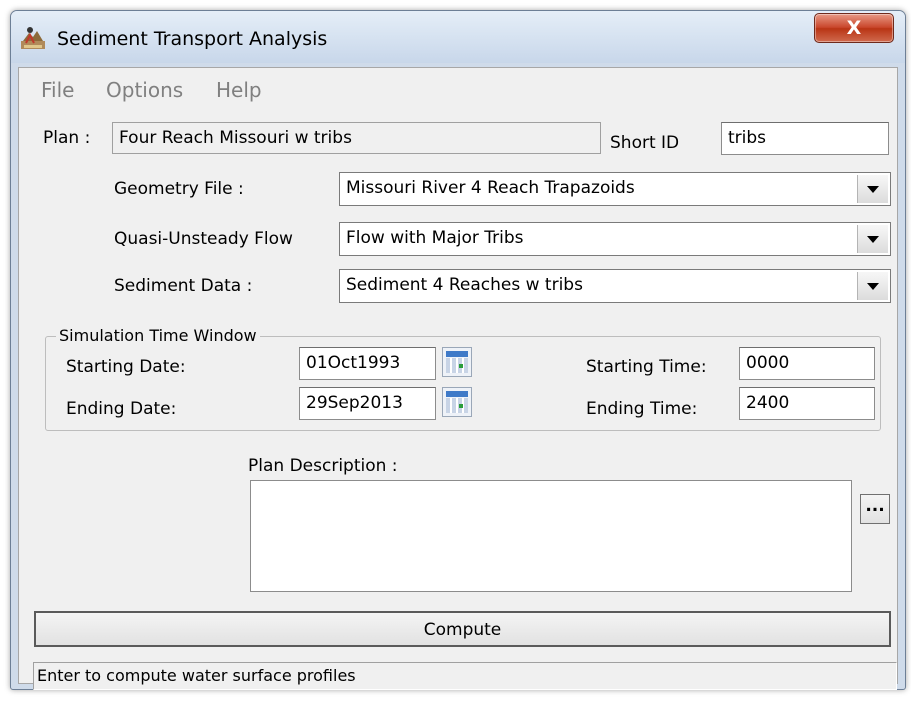  Describe the element at coordinates (551, 536) in the screenshot. I see `plan-description-textarea` at that location.